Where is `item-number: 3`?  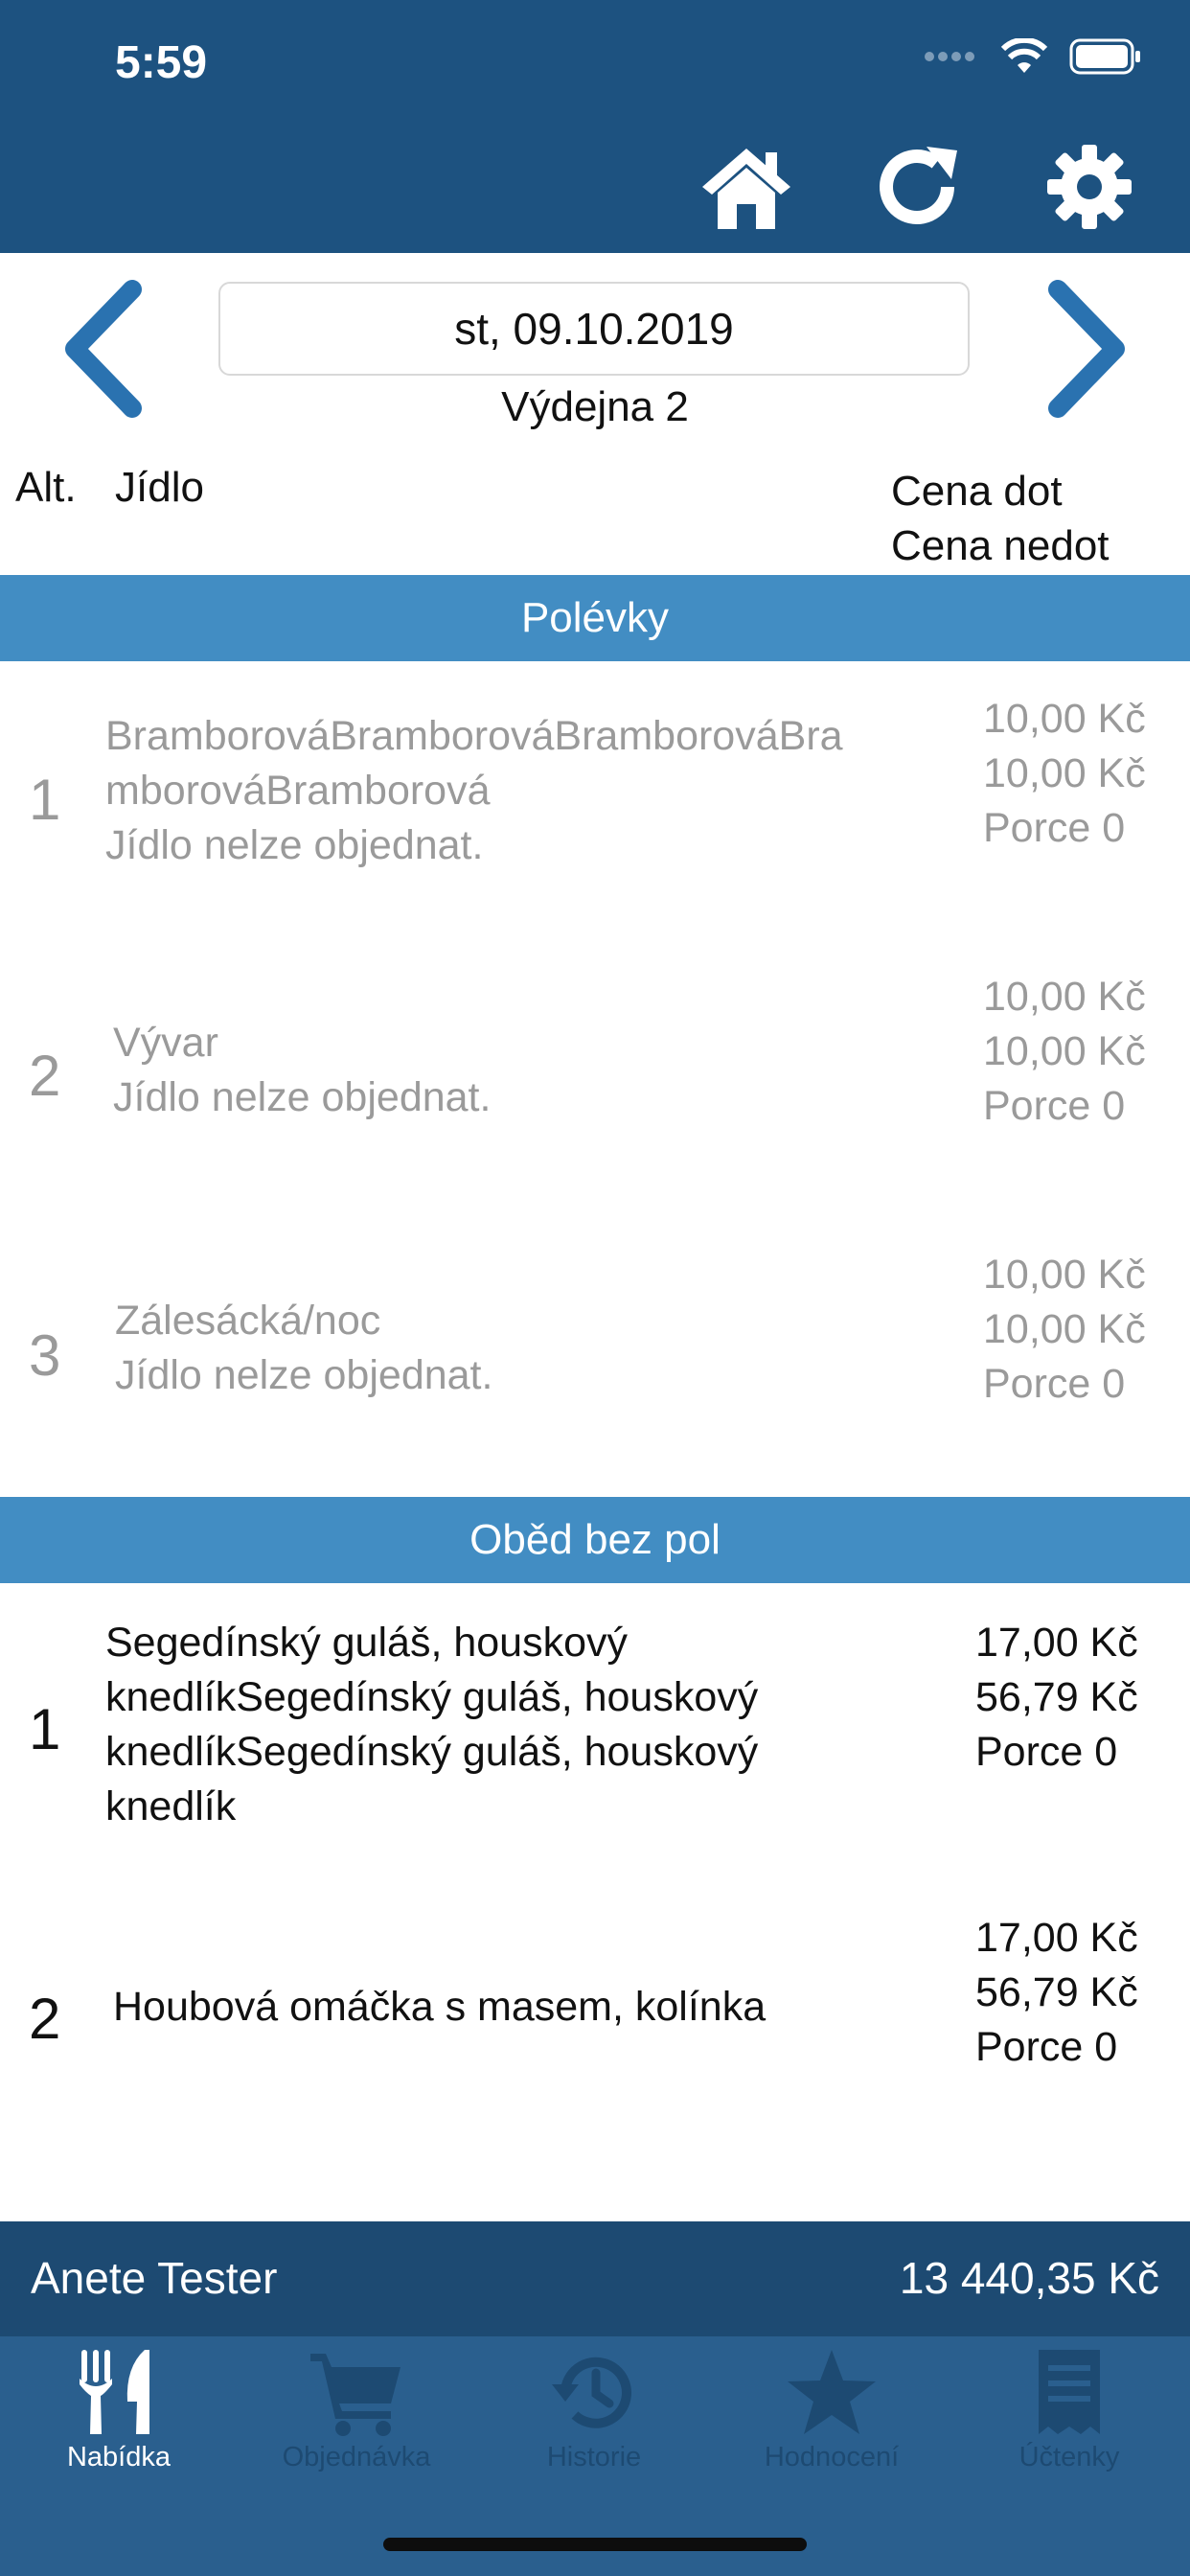
item-number: 3 is located at coordinates (45, 1355).